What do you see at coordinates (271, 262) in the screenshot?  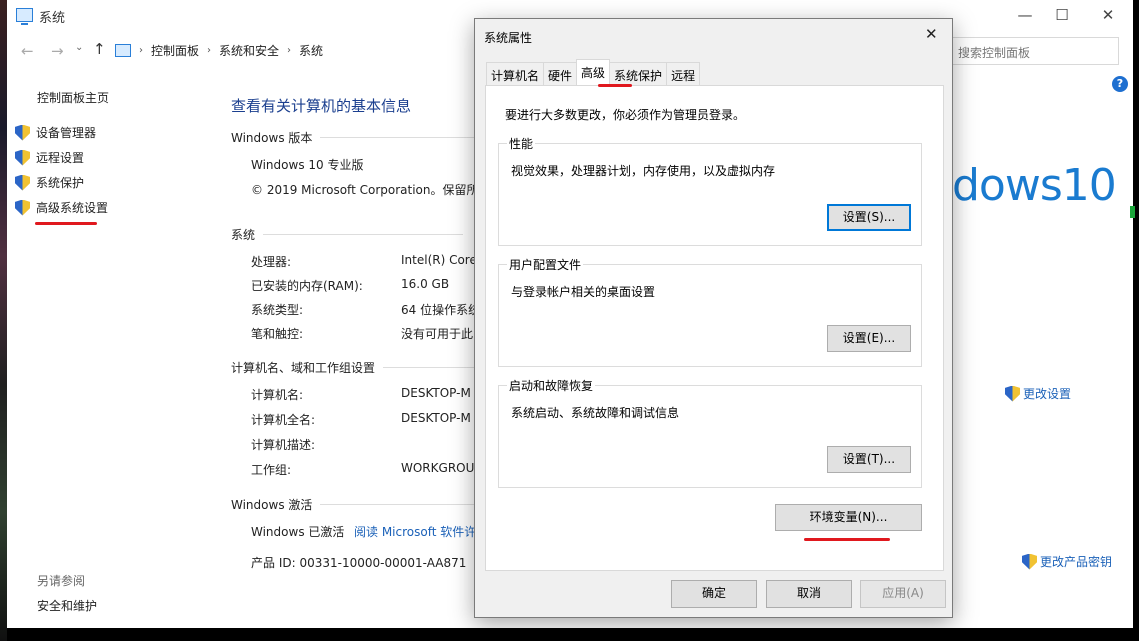 I see `processor-label: 处理器:` at bounding box center [271, 262].